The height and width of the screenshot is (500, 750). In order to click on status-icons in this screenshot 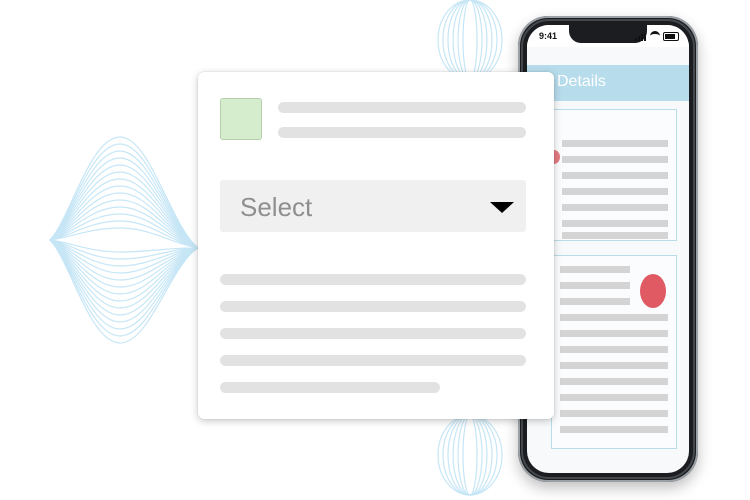, I will do `click(657, 36)`.